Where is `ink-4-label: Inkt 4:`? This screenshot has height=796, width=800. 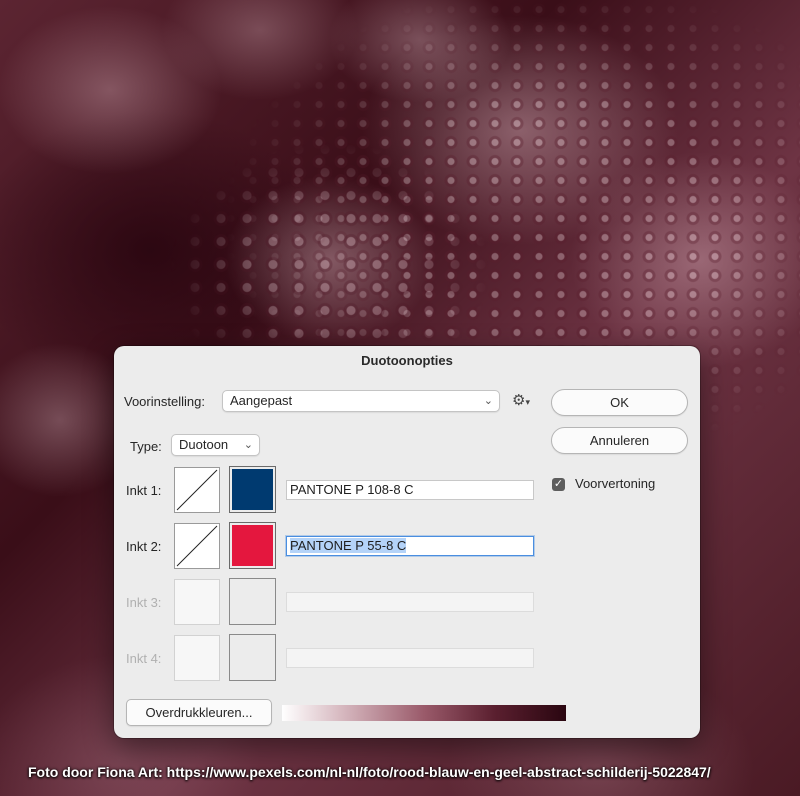 ink-4-label: Inkt 4: is located at coordinates (144, 658).